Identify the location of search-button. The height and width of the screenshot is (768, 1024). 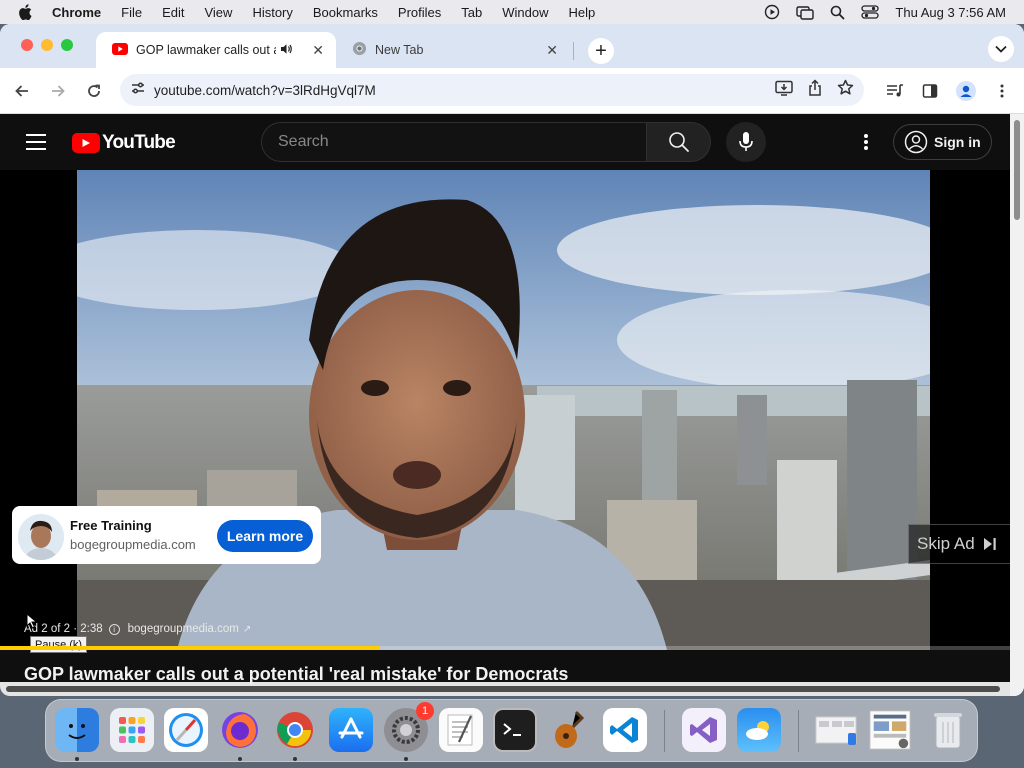
(679, 142).